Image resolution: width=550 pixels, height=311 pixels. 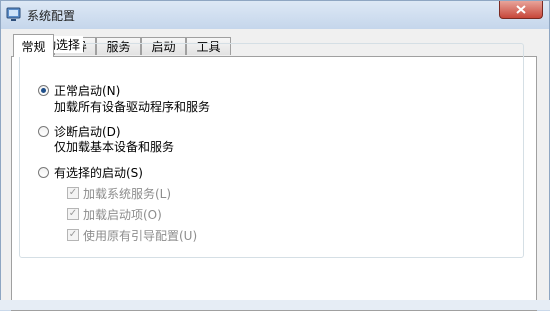 I want to click on normal-startup-description: 加载所有设备驱动程序和服务, so click(x=132, y=107).